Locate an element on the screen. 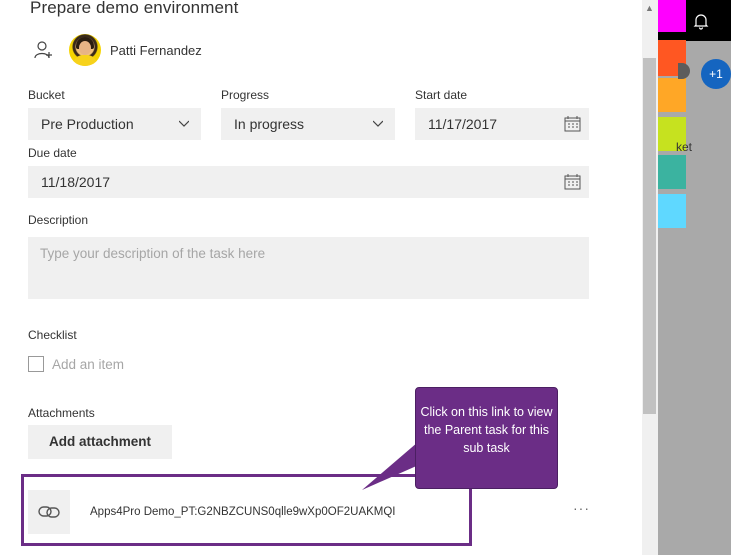 This screenshot has width=731, height=555. progress-value: In progress is located at coordinates (269, 124).